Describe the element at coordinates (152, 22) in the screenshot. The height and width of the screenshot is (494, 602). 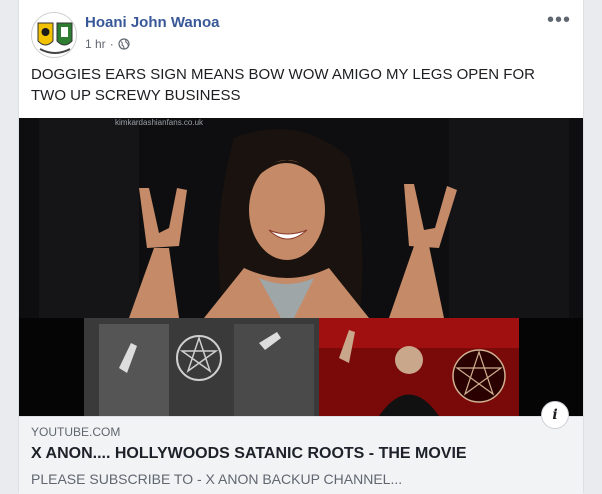
I see `author-name: Hoani John Wanoa` at that location.